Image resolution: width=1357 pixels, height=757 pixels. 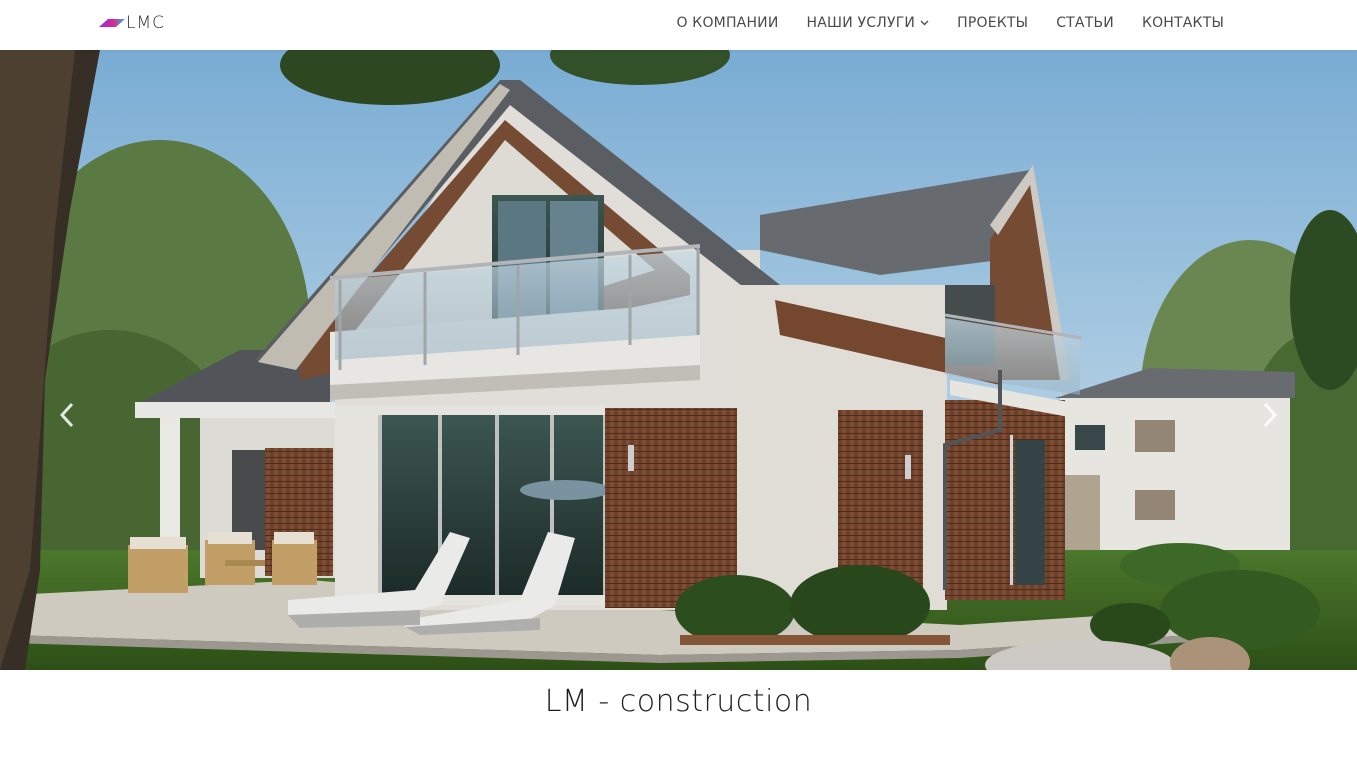 I want to click on nav-item-articles: СТАТЬИ, so click(x=1085, y=23).